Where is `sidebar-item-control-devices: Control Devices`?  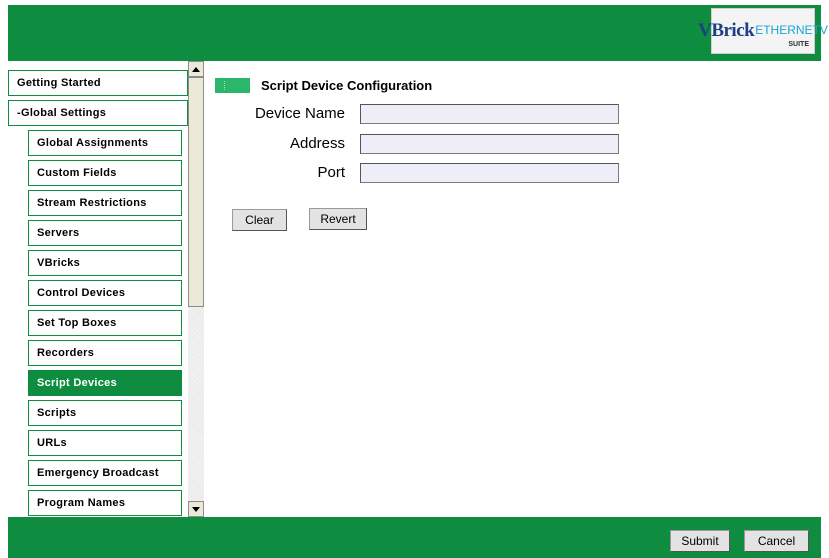
sidebar-item-control-devices: Control Devices is located at coordinates (105, 293).